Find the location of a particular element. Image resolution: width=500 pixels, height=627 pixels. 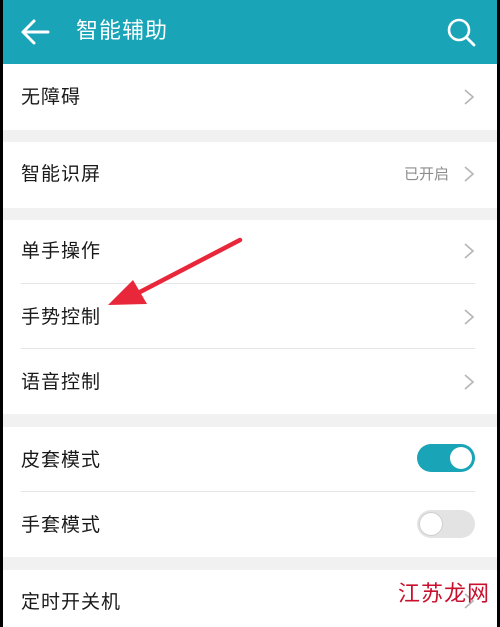

row-label: 单手操作 is located at coordinates (61, 251).